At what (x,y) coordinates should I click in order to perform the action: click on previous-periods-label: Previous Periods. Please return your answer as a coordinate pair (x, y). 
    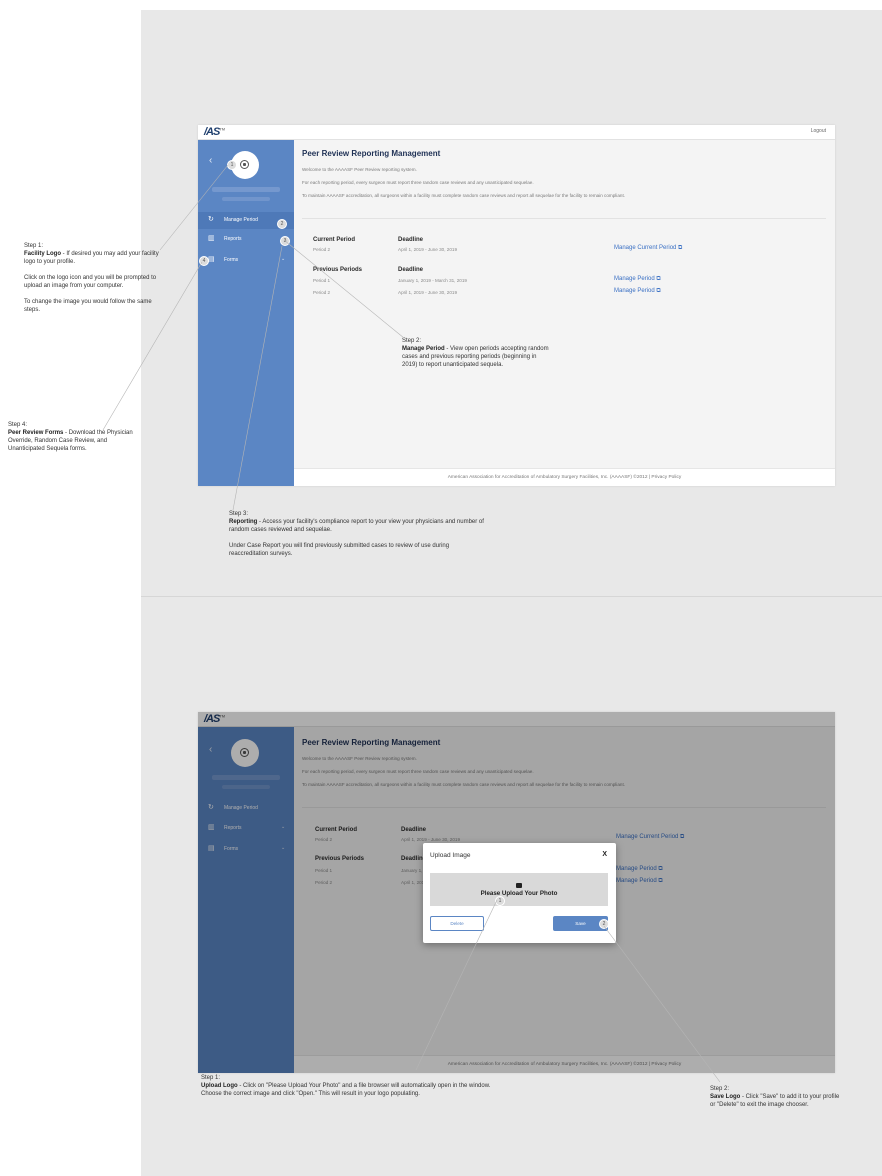
    Looking at the image, I should click on (338, 270).